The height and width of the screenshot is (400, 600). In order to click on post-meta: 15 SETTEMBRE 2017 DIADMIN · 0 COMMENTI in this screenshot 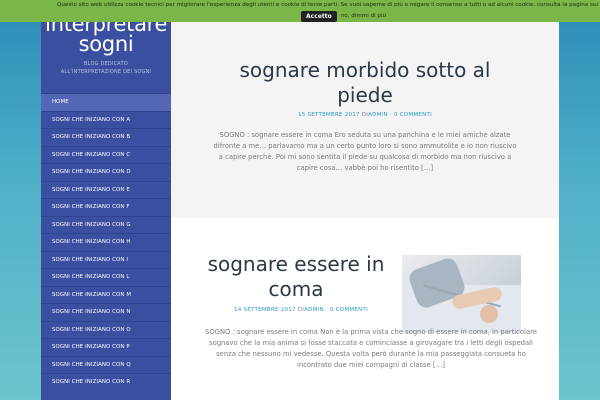, I will do `click(365, 115)`.